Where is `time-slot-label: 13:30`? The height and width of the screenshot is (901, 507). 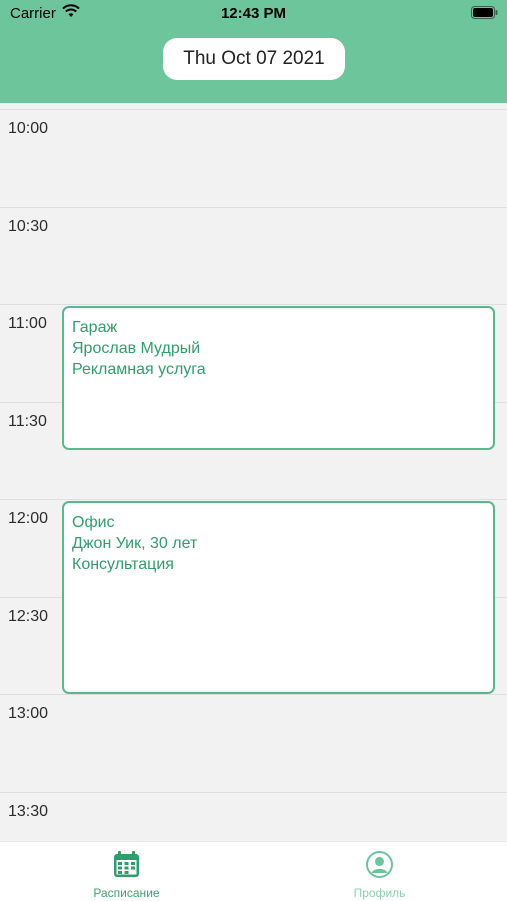
time-slot-label: 13:30 is located at coordinates (28, 811).